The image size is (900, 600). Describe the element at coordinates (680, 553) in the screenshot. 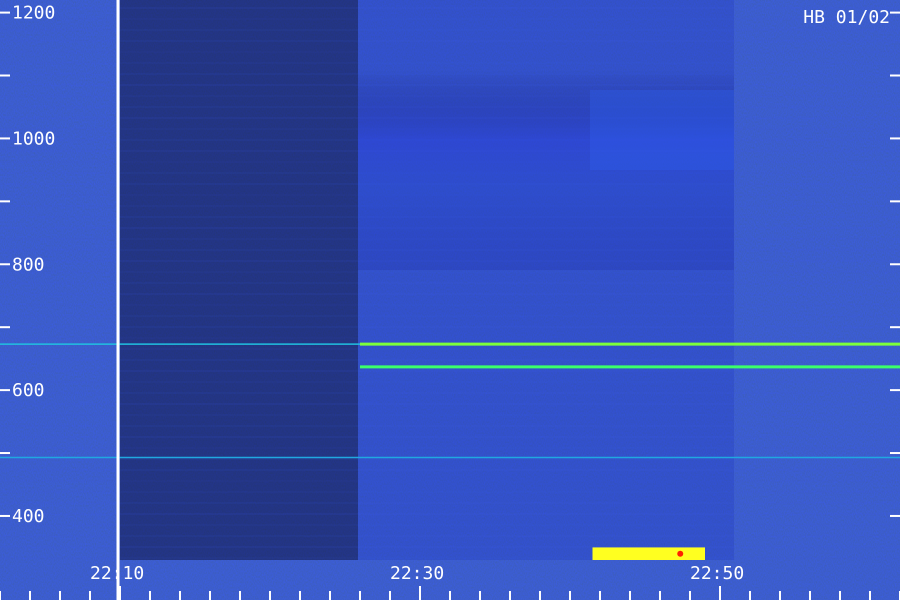

I see `peak-marker` at that location.